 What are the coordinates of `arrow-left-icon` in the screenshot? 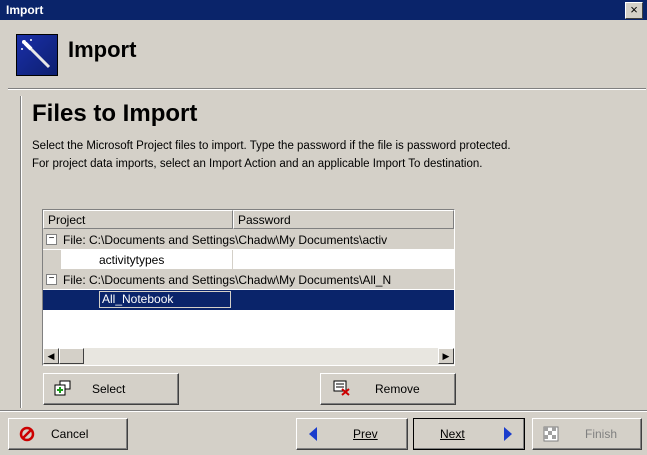 It's located at (313, 435).